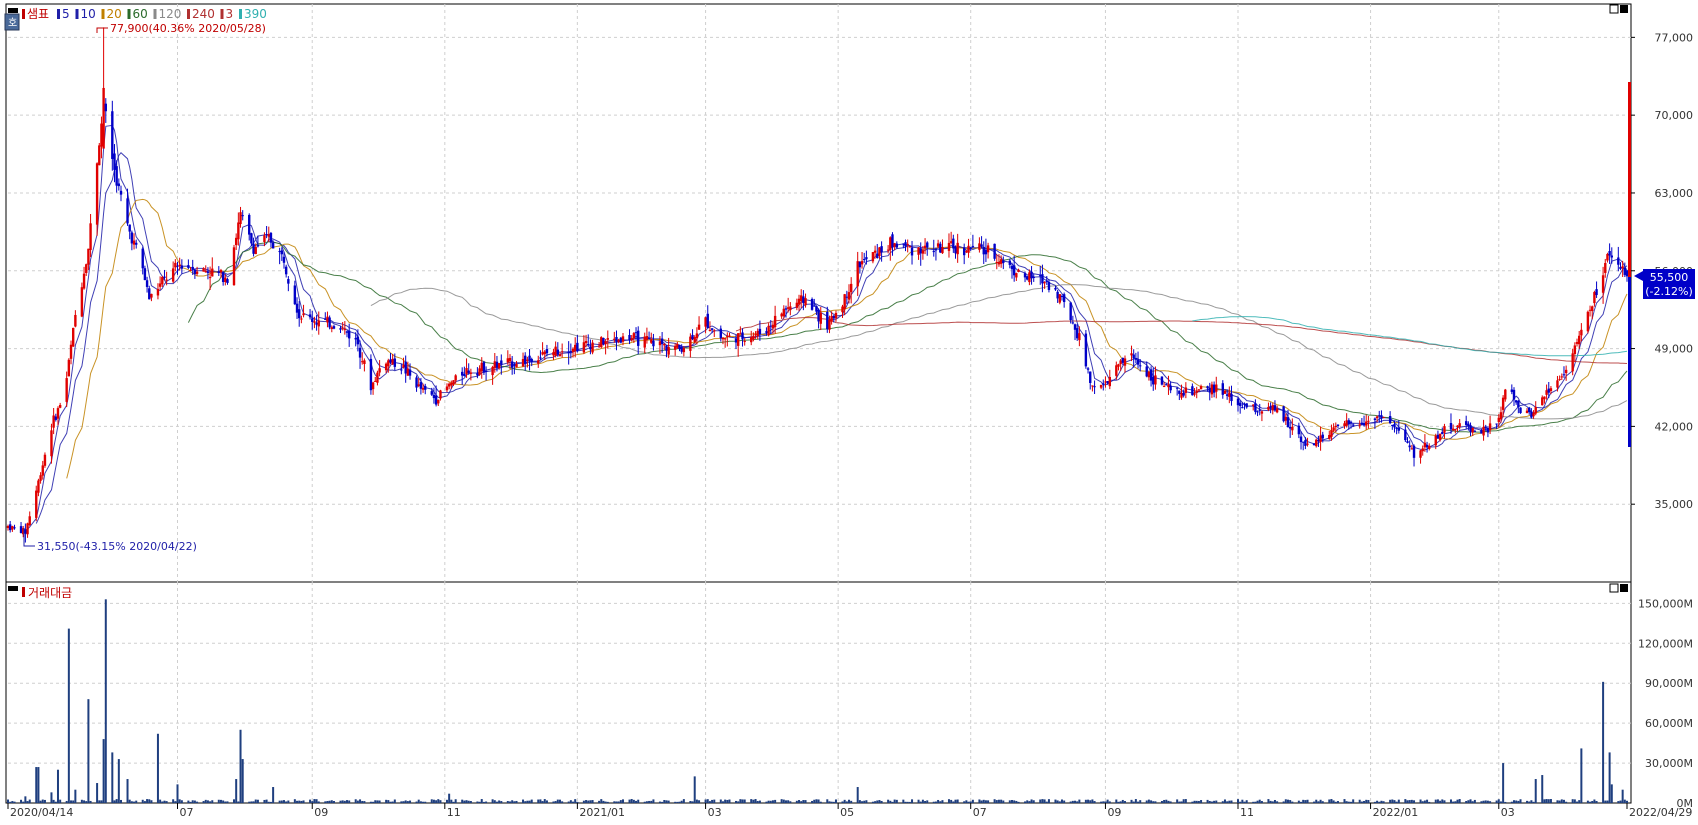  I want to click on date-axis-tick-label: 05, so click(847, 812).